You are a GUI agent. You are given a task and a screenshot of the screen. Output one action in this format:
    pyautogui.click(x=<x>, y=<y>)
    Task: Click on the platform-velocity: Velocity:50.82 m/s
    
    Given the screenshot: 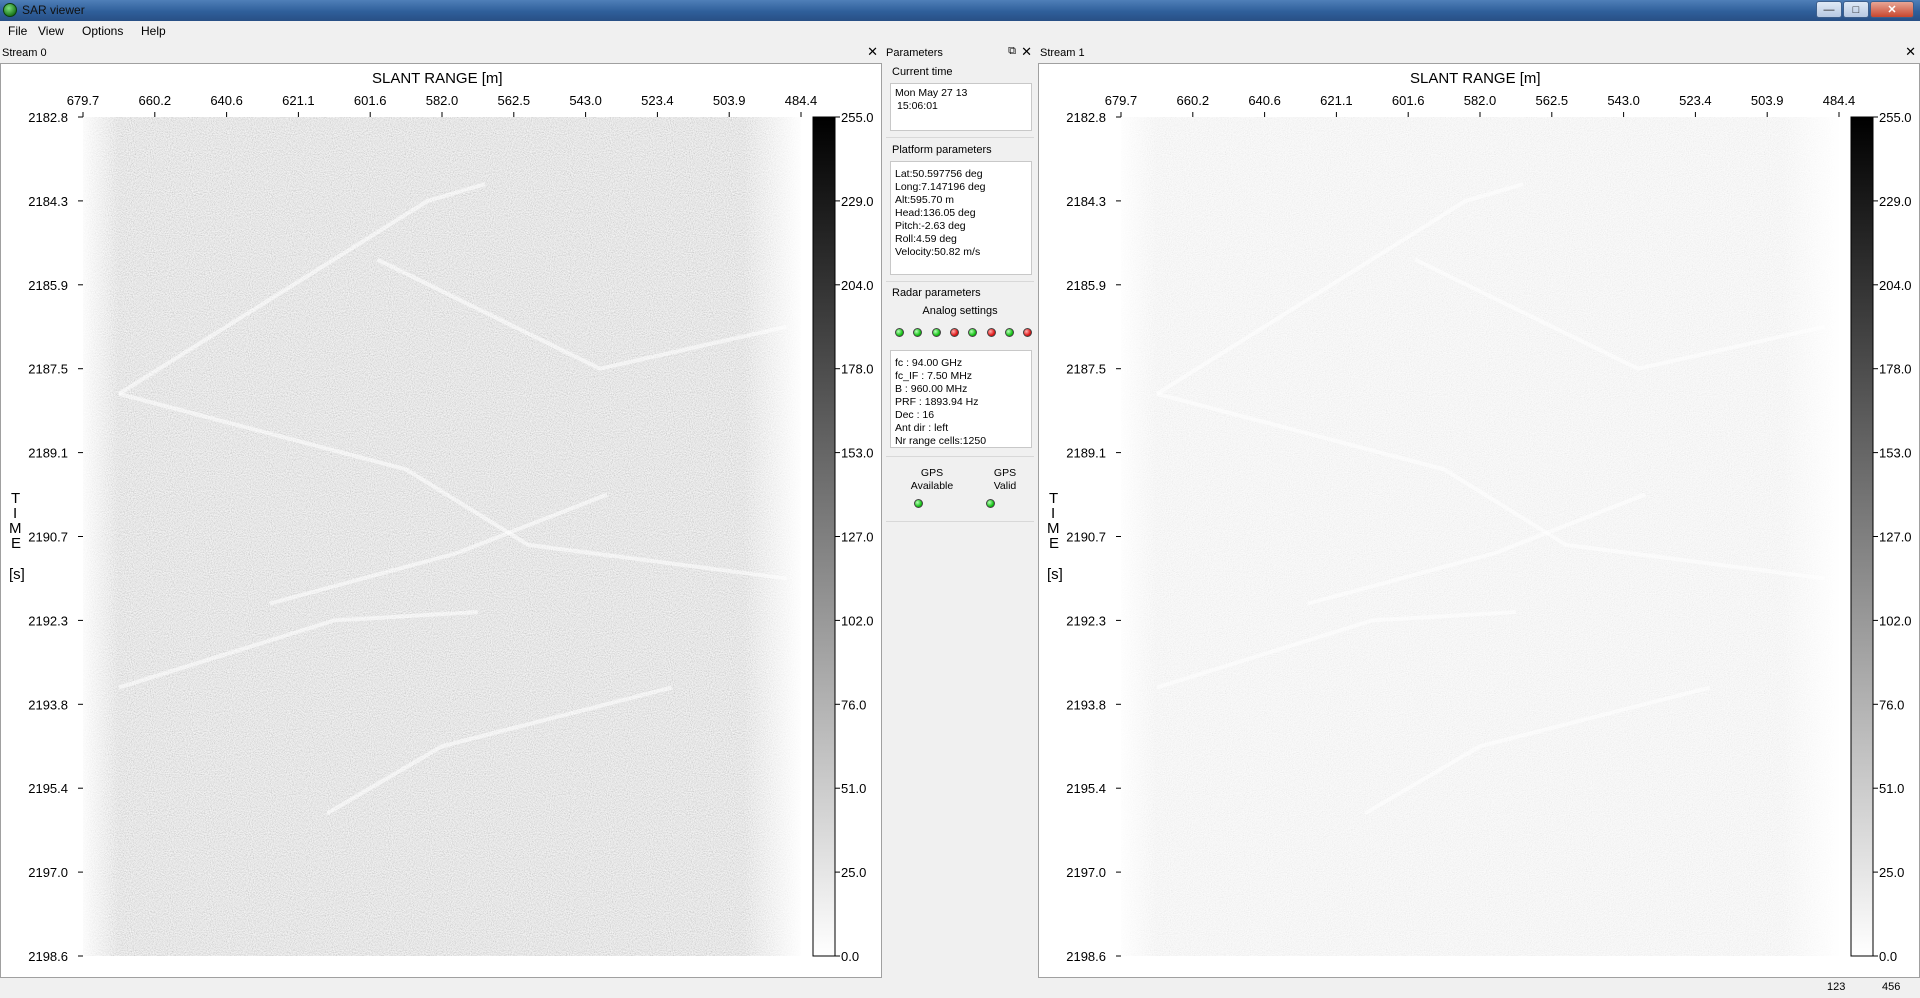 What is the action you would take?
    pyautogui.click(x=938, y=252)
    